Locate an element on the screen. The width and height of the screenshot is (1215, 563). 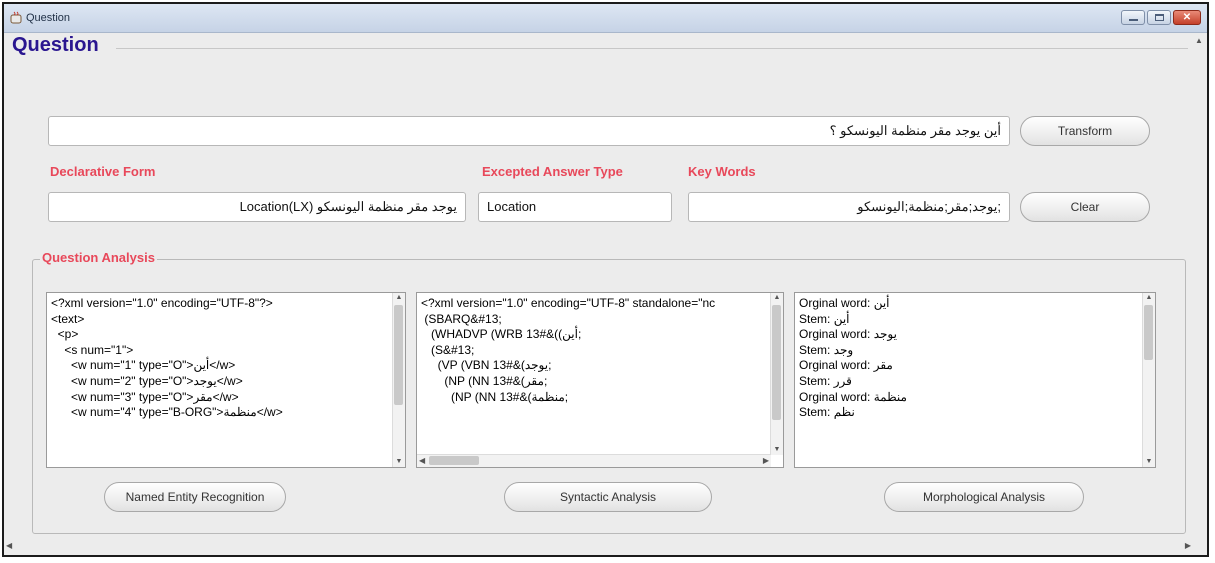
declarative-form-field: يوجد مقر منظمة اليونسكو Location(LX) is located at coordinates (257, 207).